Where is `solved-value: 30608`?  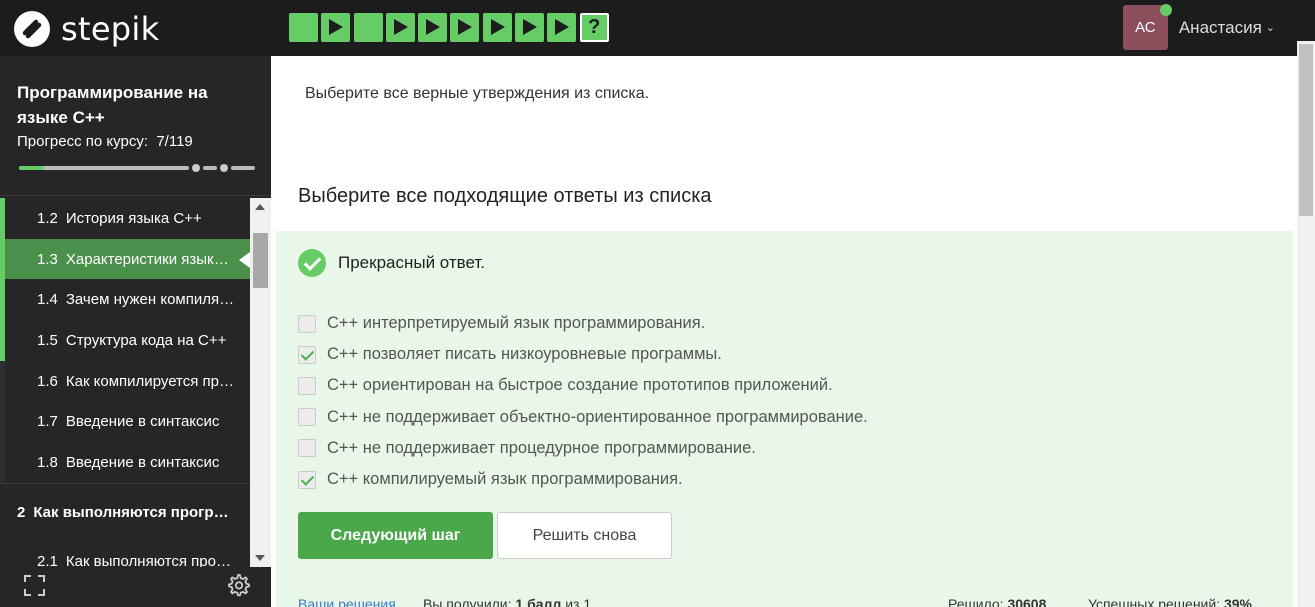 solved-value: 30608 is located at coordinates (1027, 601).